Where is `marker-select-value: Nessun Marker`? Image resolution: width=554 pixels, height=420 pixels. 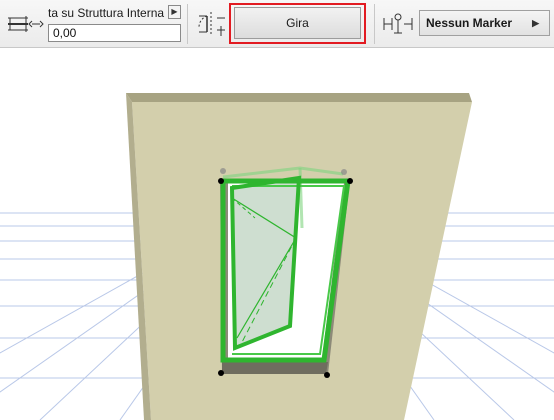
marker-select-value: Nessun Marker is located at coordinates (469, 23).